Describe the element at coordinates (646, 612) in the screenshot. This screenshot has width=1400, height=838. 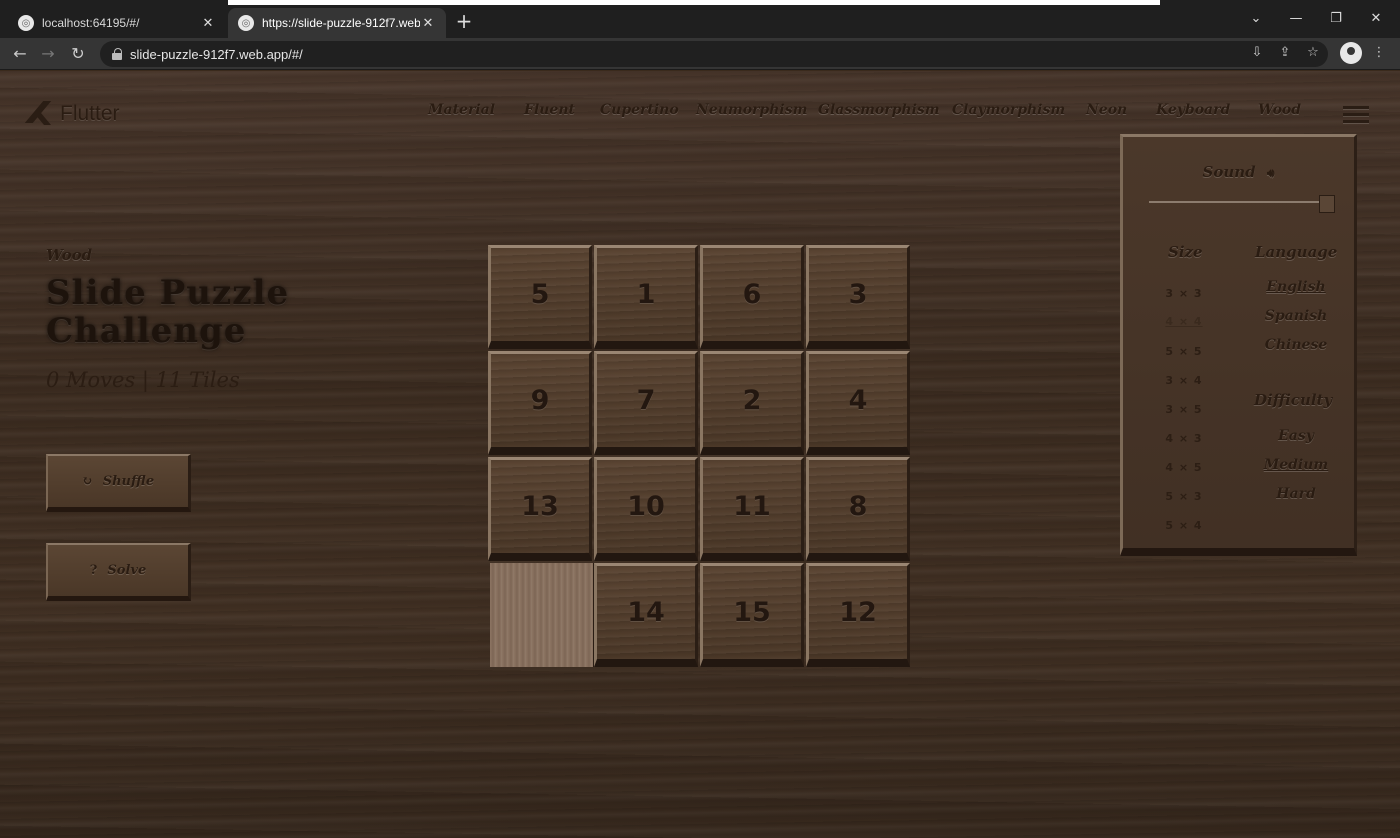
I see `tile-number: 14` at that location.